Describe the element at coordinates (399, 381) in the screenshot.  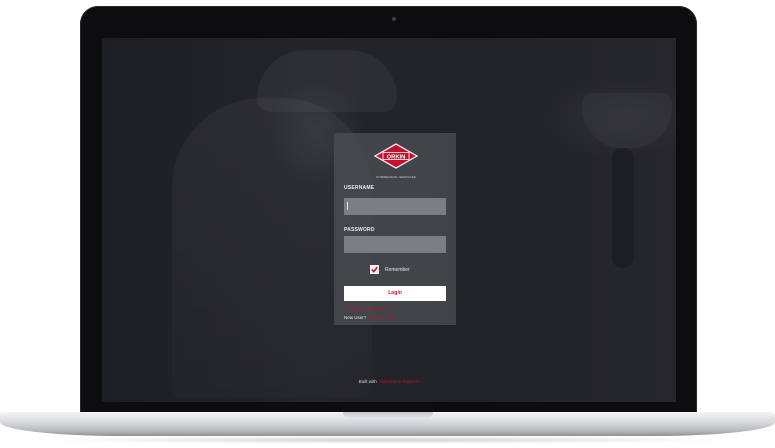
I see `salesforce-platform-link: Salesforce Platform` at that location.